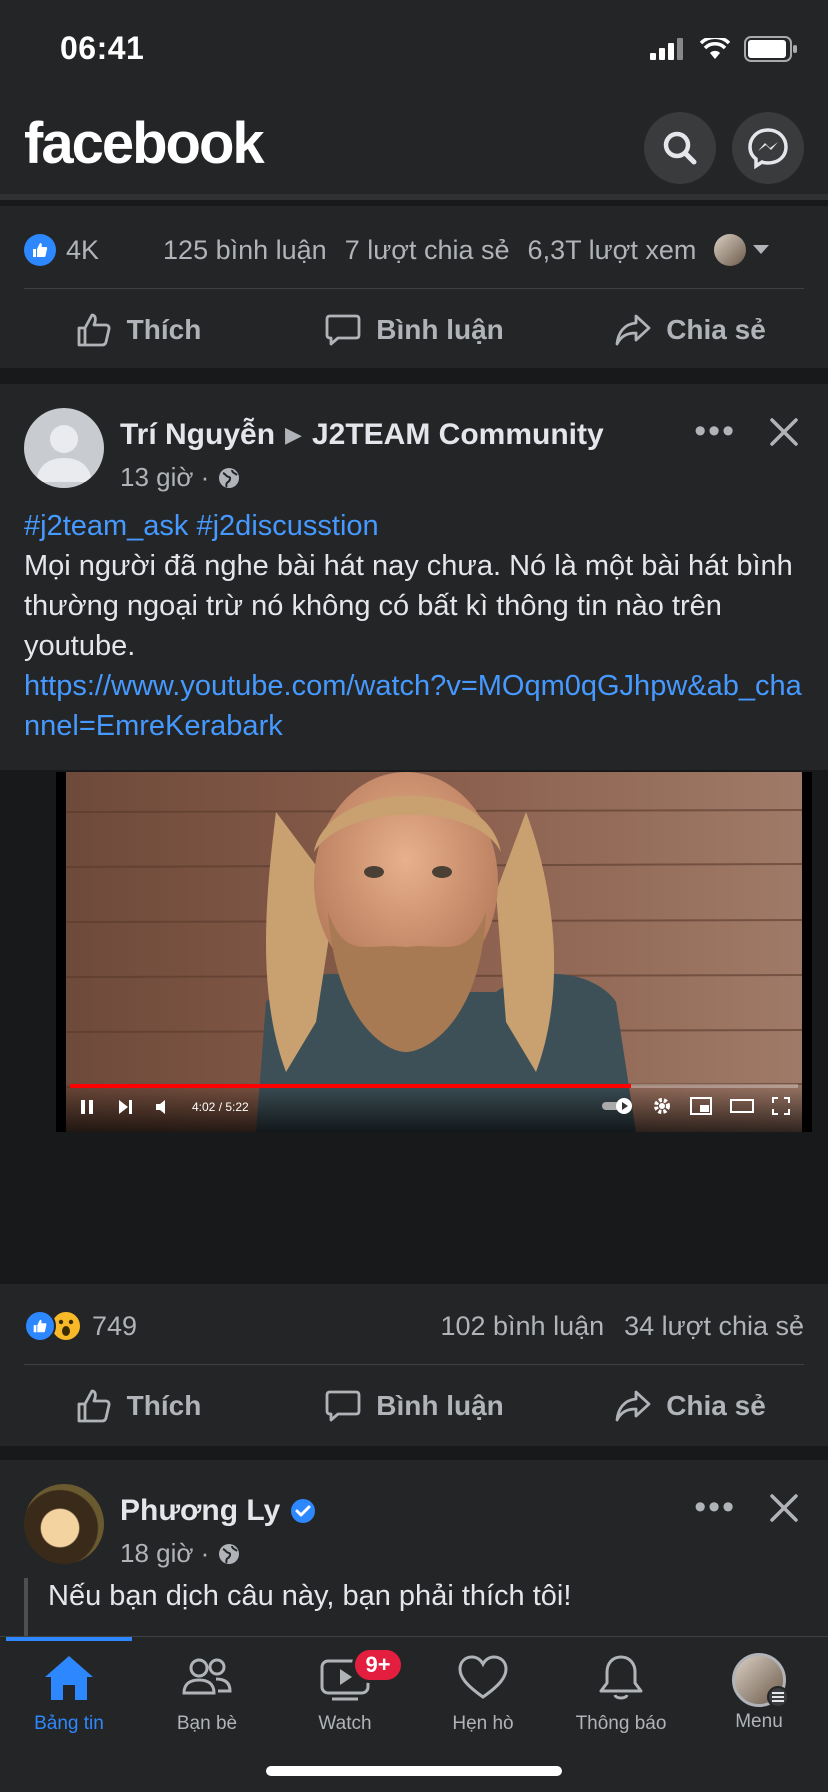  I want to click on post-actions: Thích Bình luận Chia sẻ, so click(414, 1406).